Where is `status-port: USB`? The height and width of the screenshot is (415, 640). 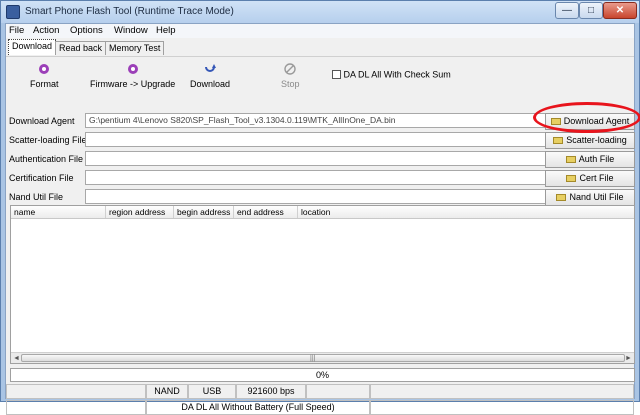 status-port: USB is located at coordinates (212, 391).